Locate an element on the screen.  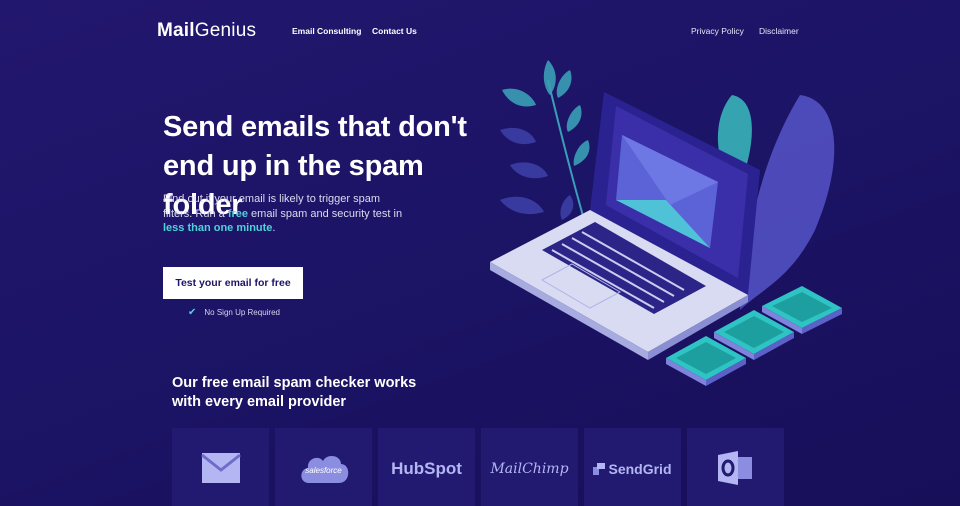
providers-title-line2: with every email provider is located at coordinates (259, 402).